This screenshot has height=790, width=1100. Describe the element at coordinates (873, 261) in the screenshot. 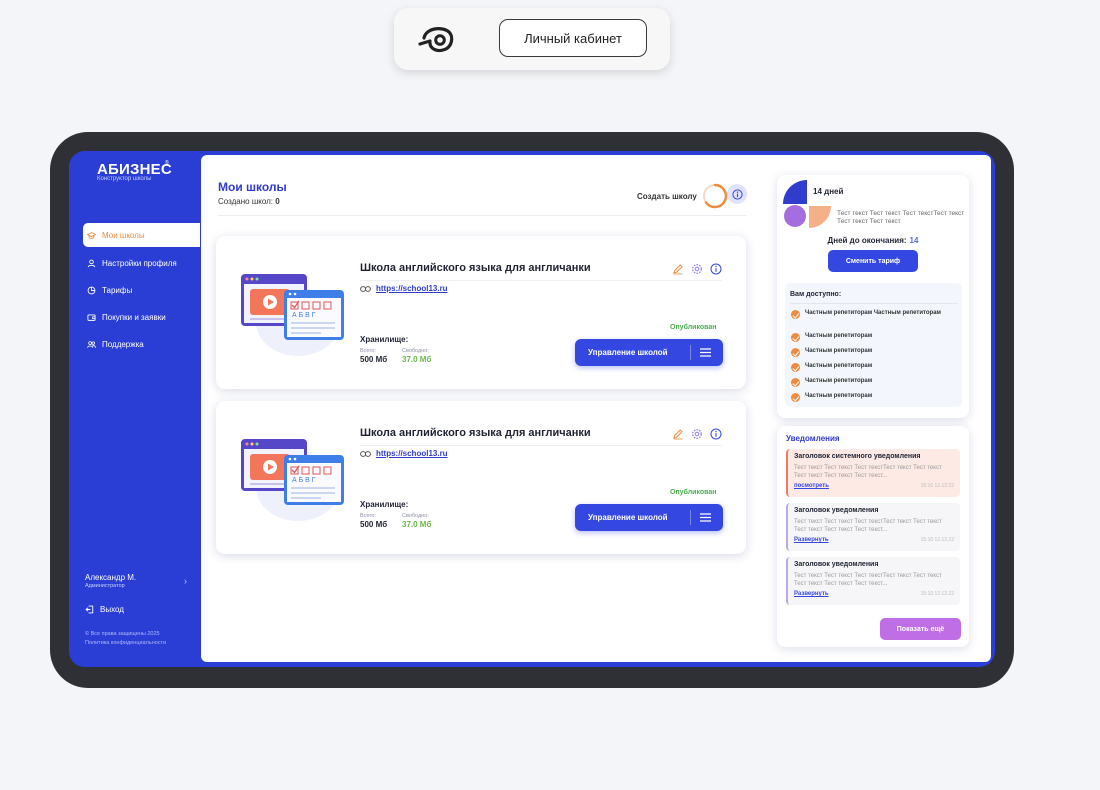

I see `change-tariff-button: Сменить тариф` at that location.